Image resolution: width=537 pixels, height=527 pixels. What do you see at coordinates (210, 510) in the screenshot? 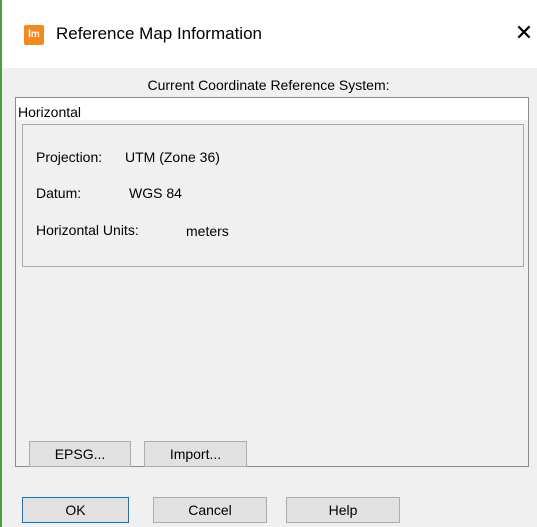
I see `cancel-button: Cancel` at bounding box center [210, 510].